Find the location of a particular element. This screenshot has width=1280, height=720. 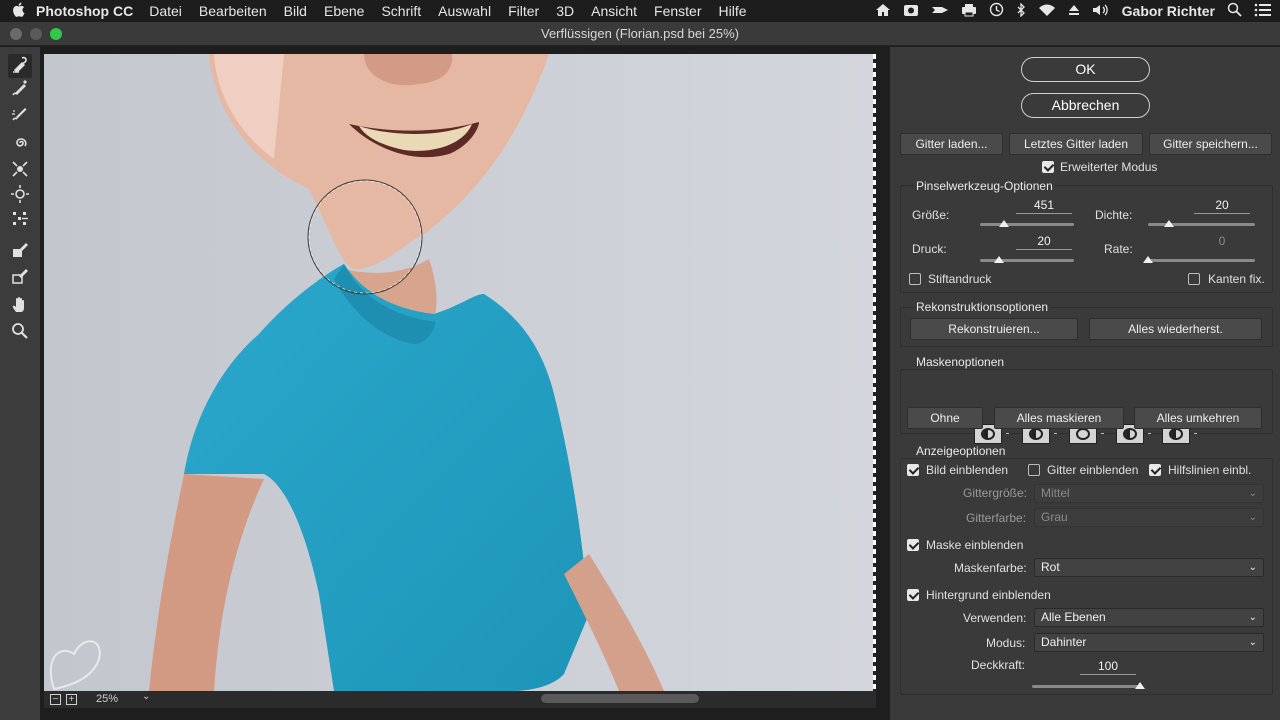

menu-ebene: Ebene is located at coordinates (344, 11).